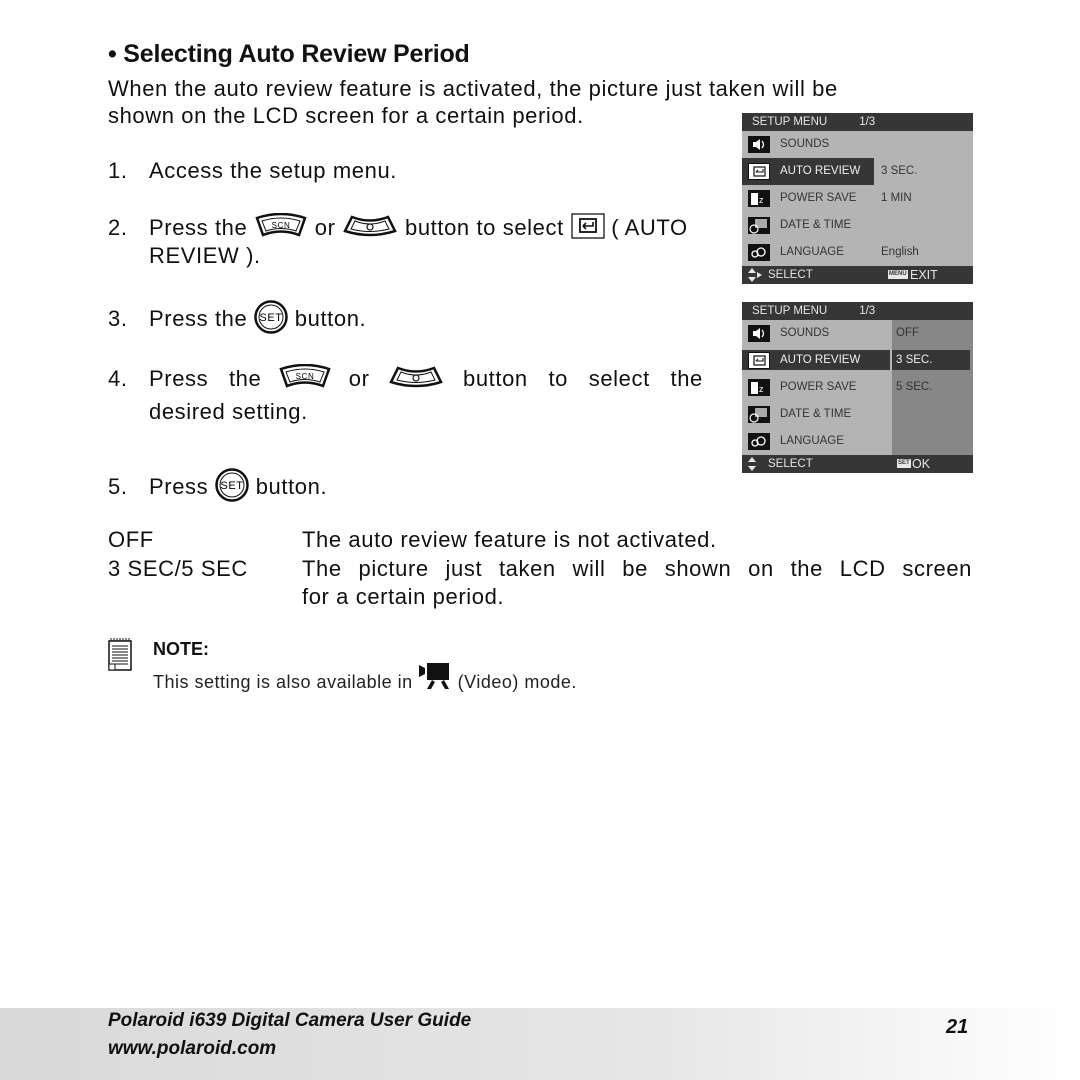 The width and height of the screenshot is (1080, 1080). I want to click on step-2-line-2: REVIEW )., so click(205, 255).